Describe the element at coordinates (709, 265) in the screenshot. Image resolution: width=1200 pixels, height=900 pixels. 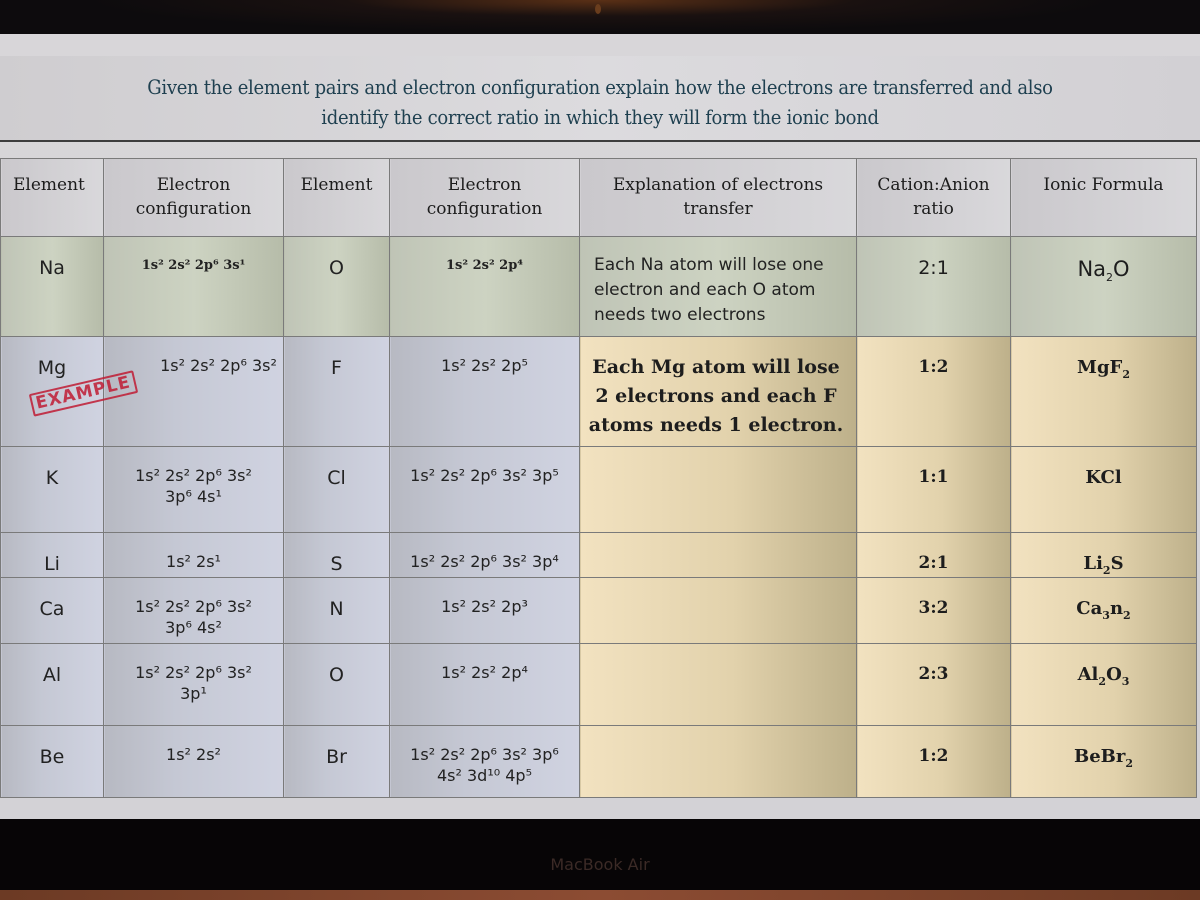
I see `explanation-line: Each Na atom will lose one` at that location.